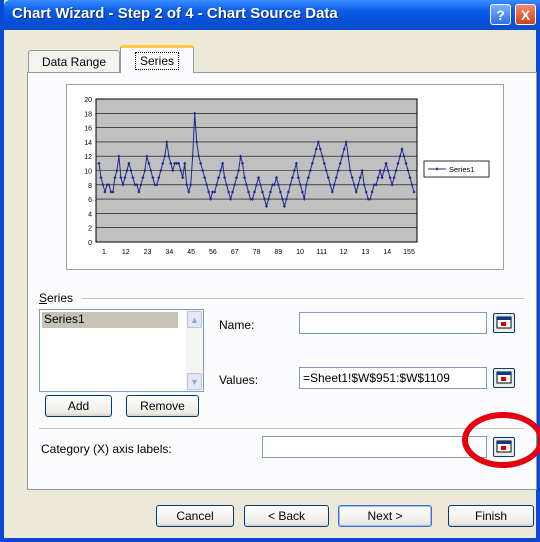  I want to click on x-tick-label: 155, so click(409, 252).